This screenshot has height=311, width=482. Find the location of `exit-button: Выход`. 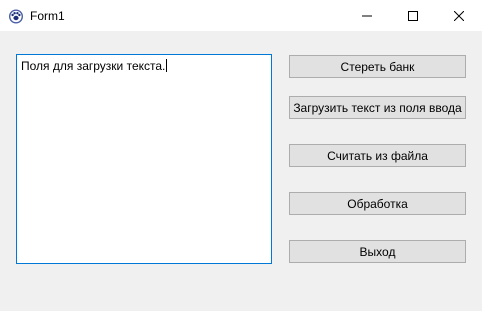

exit-button: Выход is located at coordinates (377, 251).